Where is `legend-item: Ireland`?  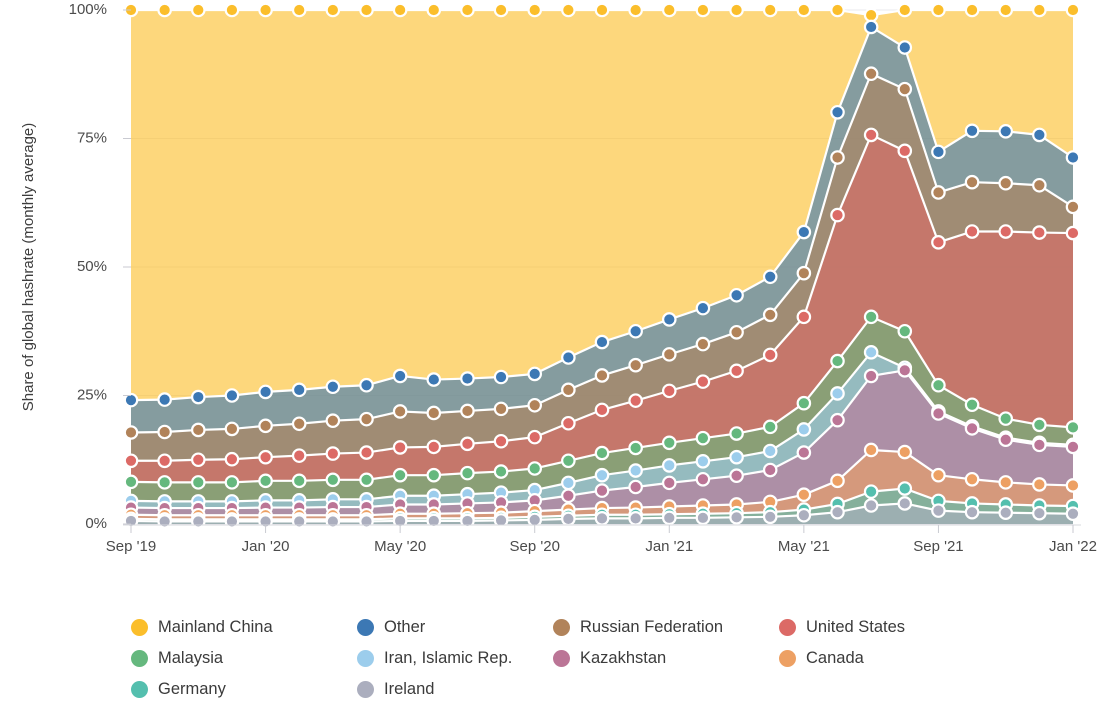 legend-item: Ireland is located at coordinates (455, 689).